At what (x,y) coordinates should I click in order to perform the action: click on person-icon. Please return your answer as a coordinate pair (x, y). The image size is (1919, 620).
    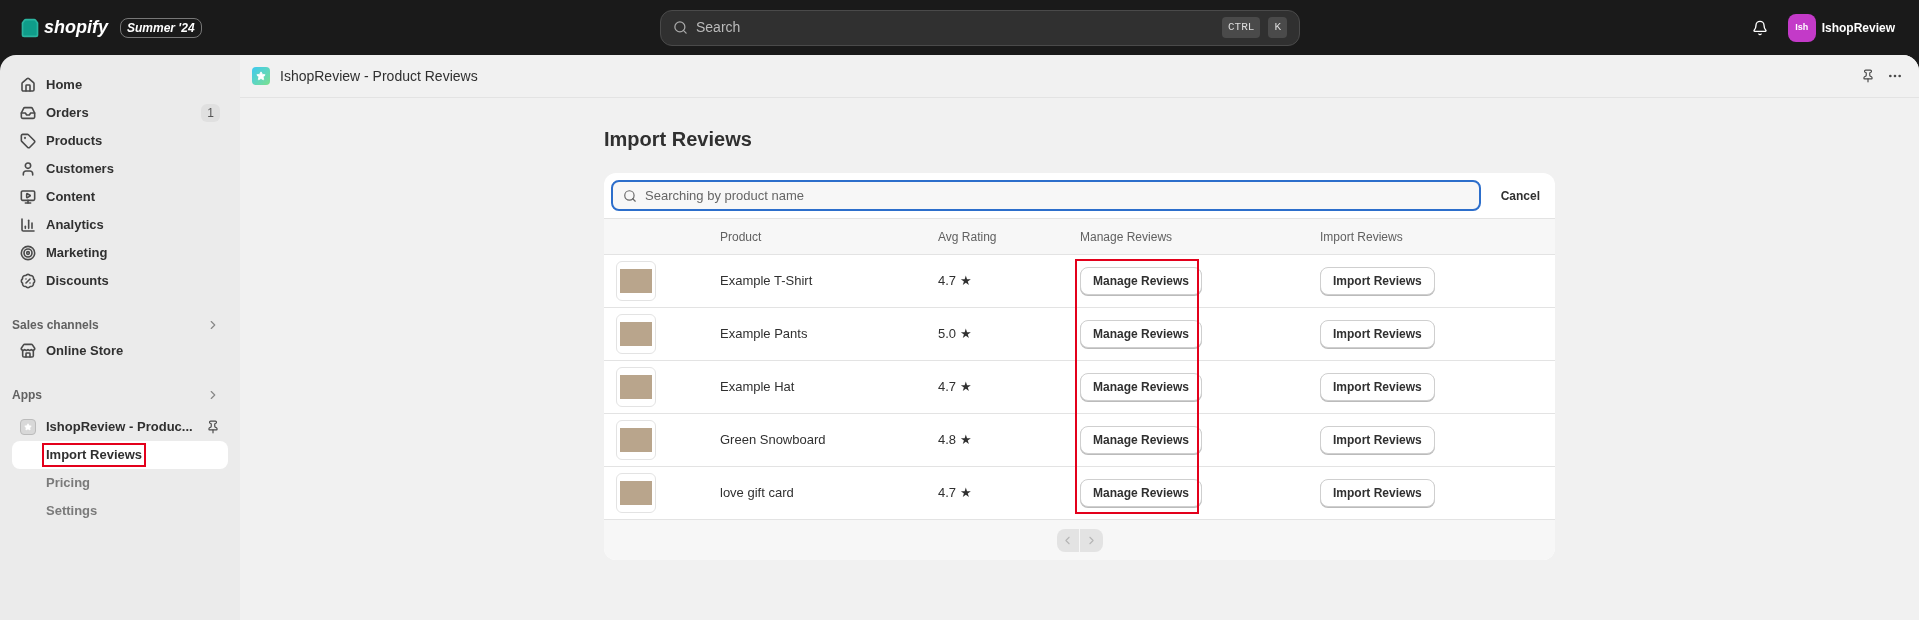
    Looking at the image, I should click on (28, 169).